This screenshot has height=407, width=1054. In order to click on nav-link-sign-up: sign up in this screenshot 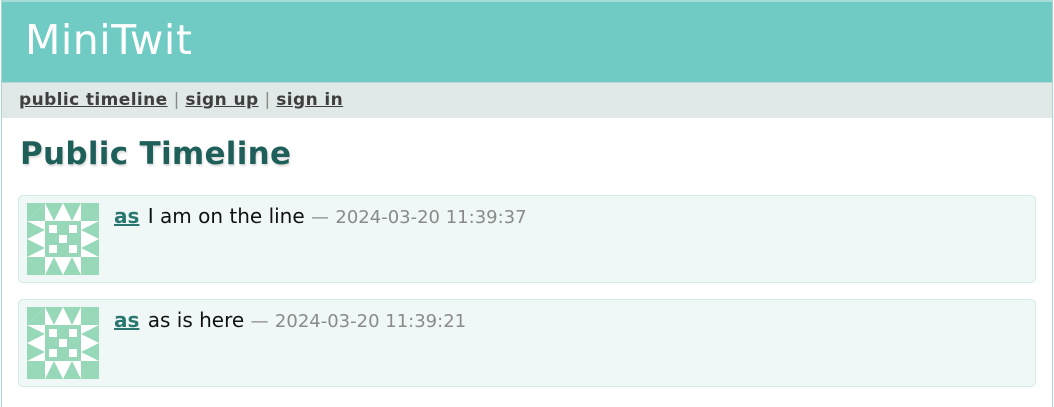, I will do `click(221, 100)`.